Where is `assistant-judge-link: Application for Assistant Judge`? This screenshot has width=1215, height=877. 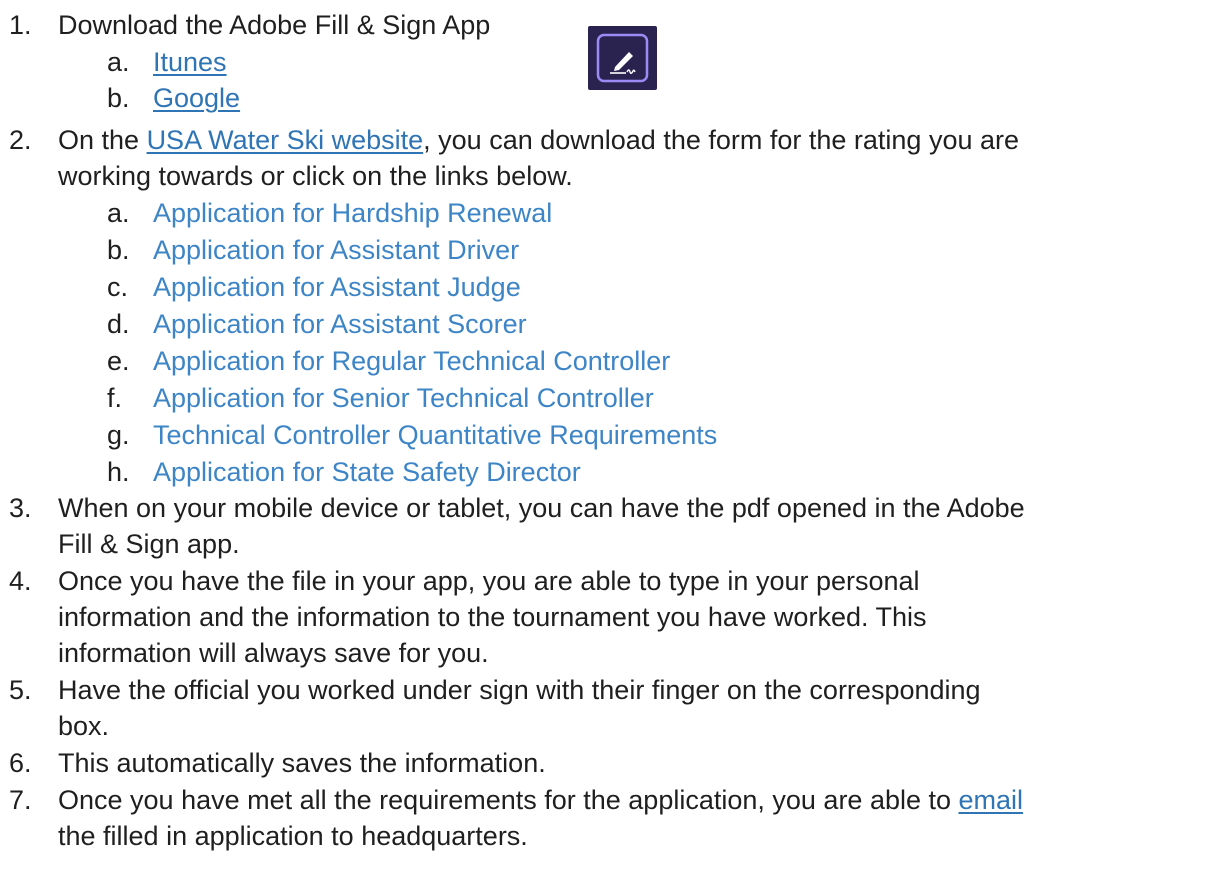 assistant-judge-link: Application for Assistant Judge is located at coordinates (337, 287).